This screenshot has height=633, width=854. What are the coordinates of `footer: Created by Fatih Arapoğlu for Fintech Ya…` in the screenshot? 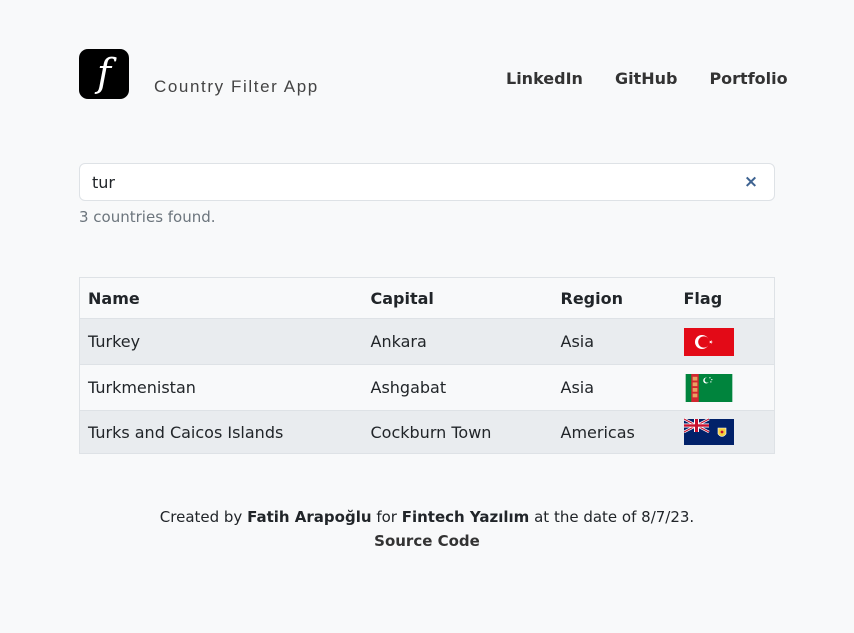 It's located at (427, 529).